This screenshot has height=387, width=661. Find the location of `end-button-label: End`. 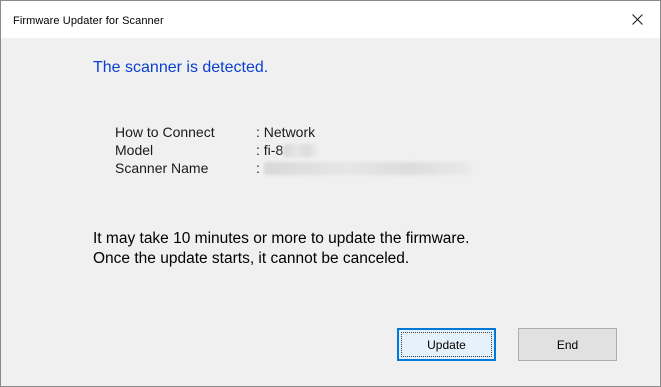

end-button-label: End is located at coordinates (567, 344).